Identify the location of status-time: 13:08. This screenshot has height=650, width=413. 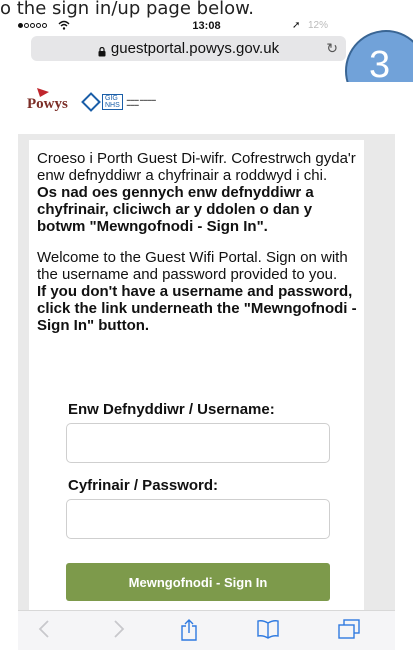
(206, 26).